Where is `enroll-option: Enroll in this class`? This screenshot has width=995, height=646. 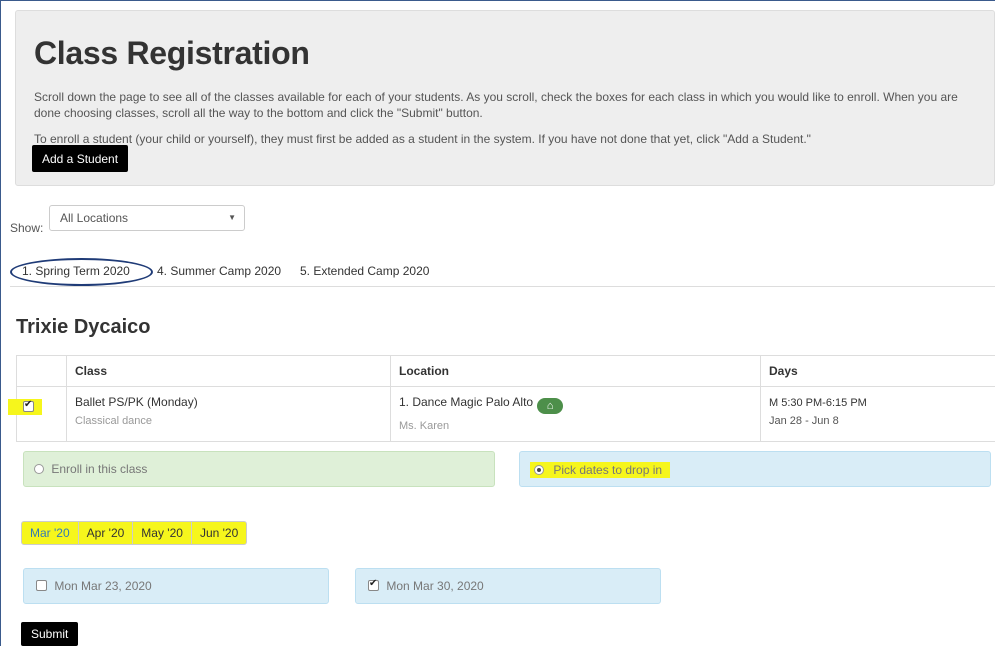
enroll-option: Enroll in this class is located at coordinates (259, 469).